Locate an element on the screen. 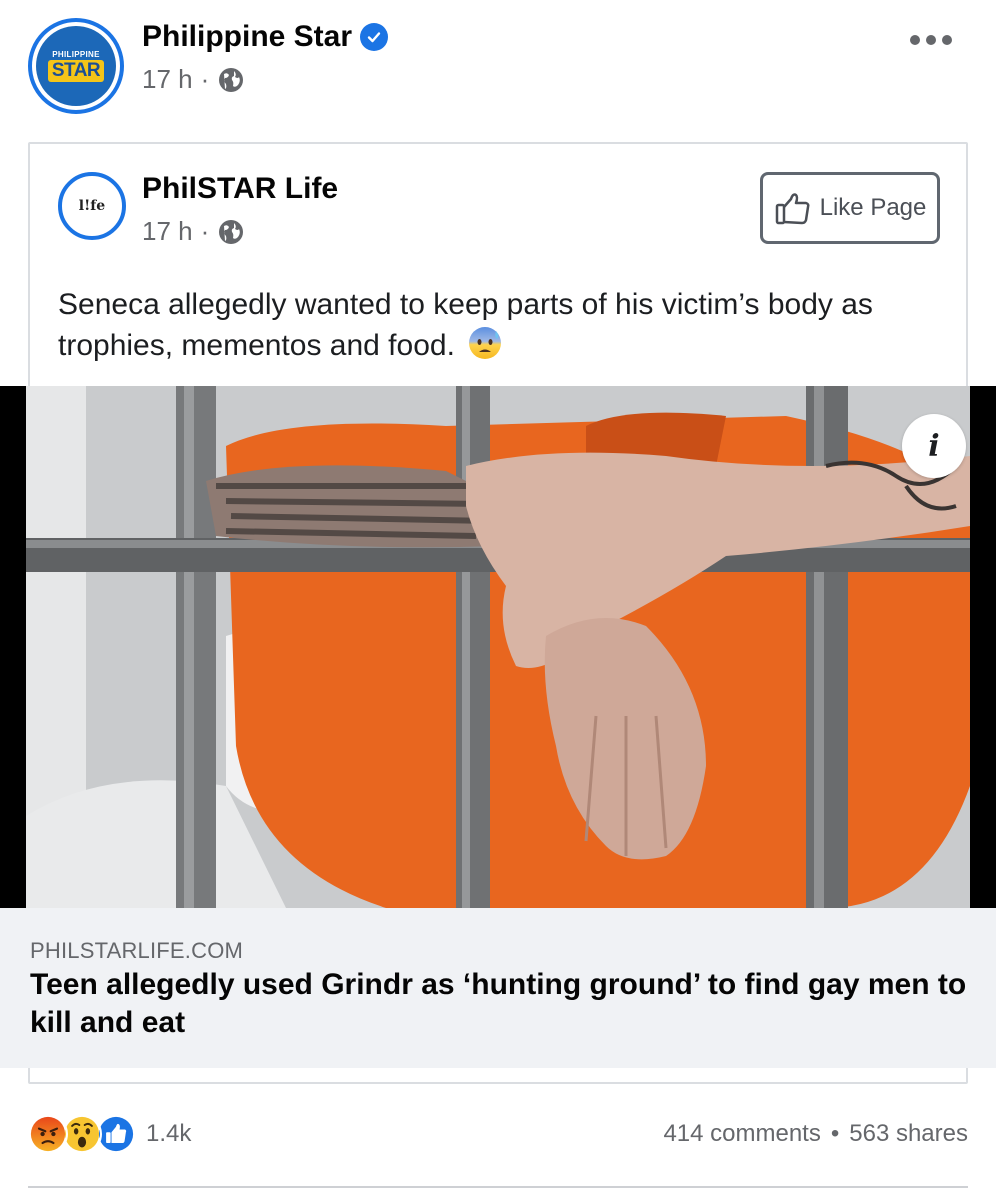 The height and width of the screenshot is (1200, 996). divider is located at coordinates (498, 1187).